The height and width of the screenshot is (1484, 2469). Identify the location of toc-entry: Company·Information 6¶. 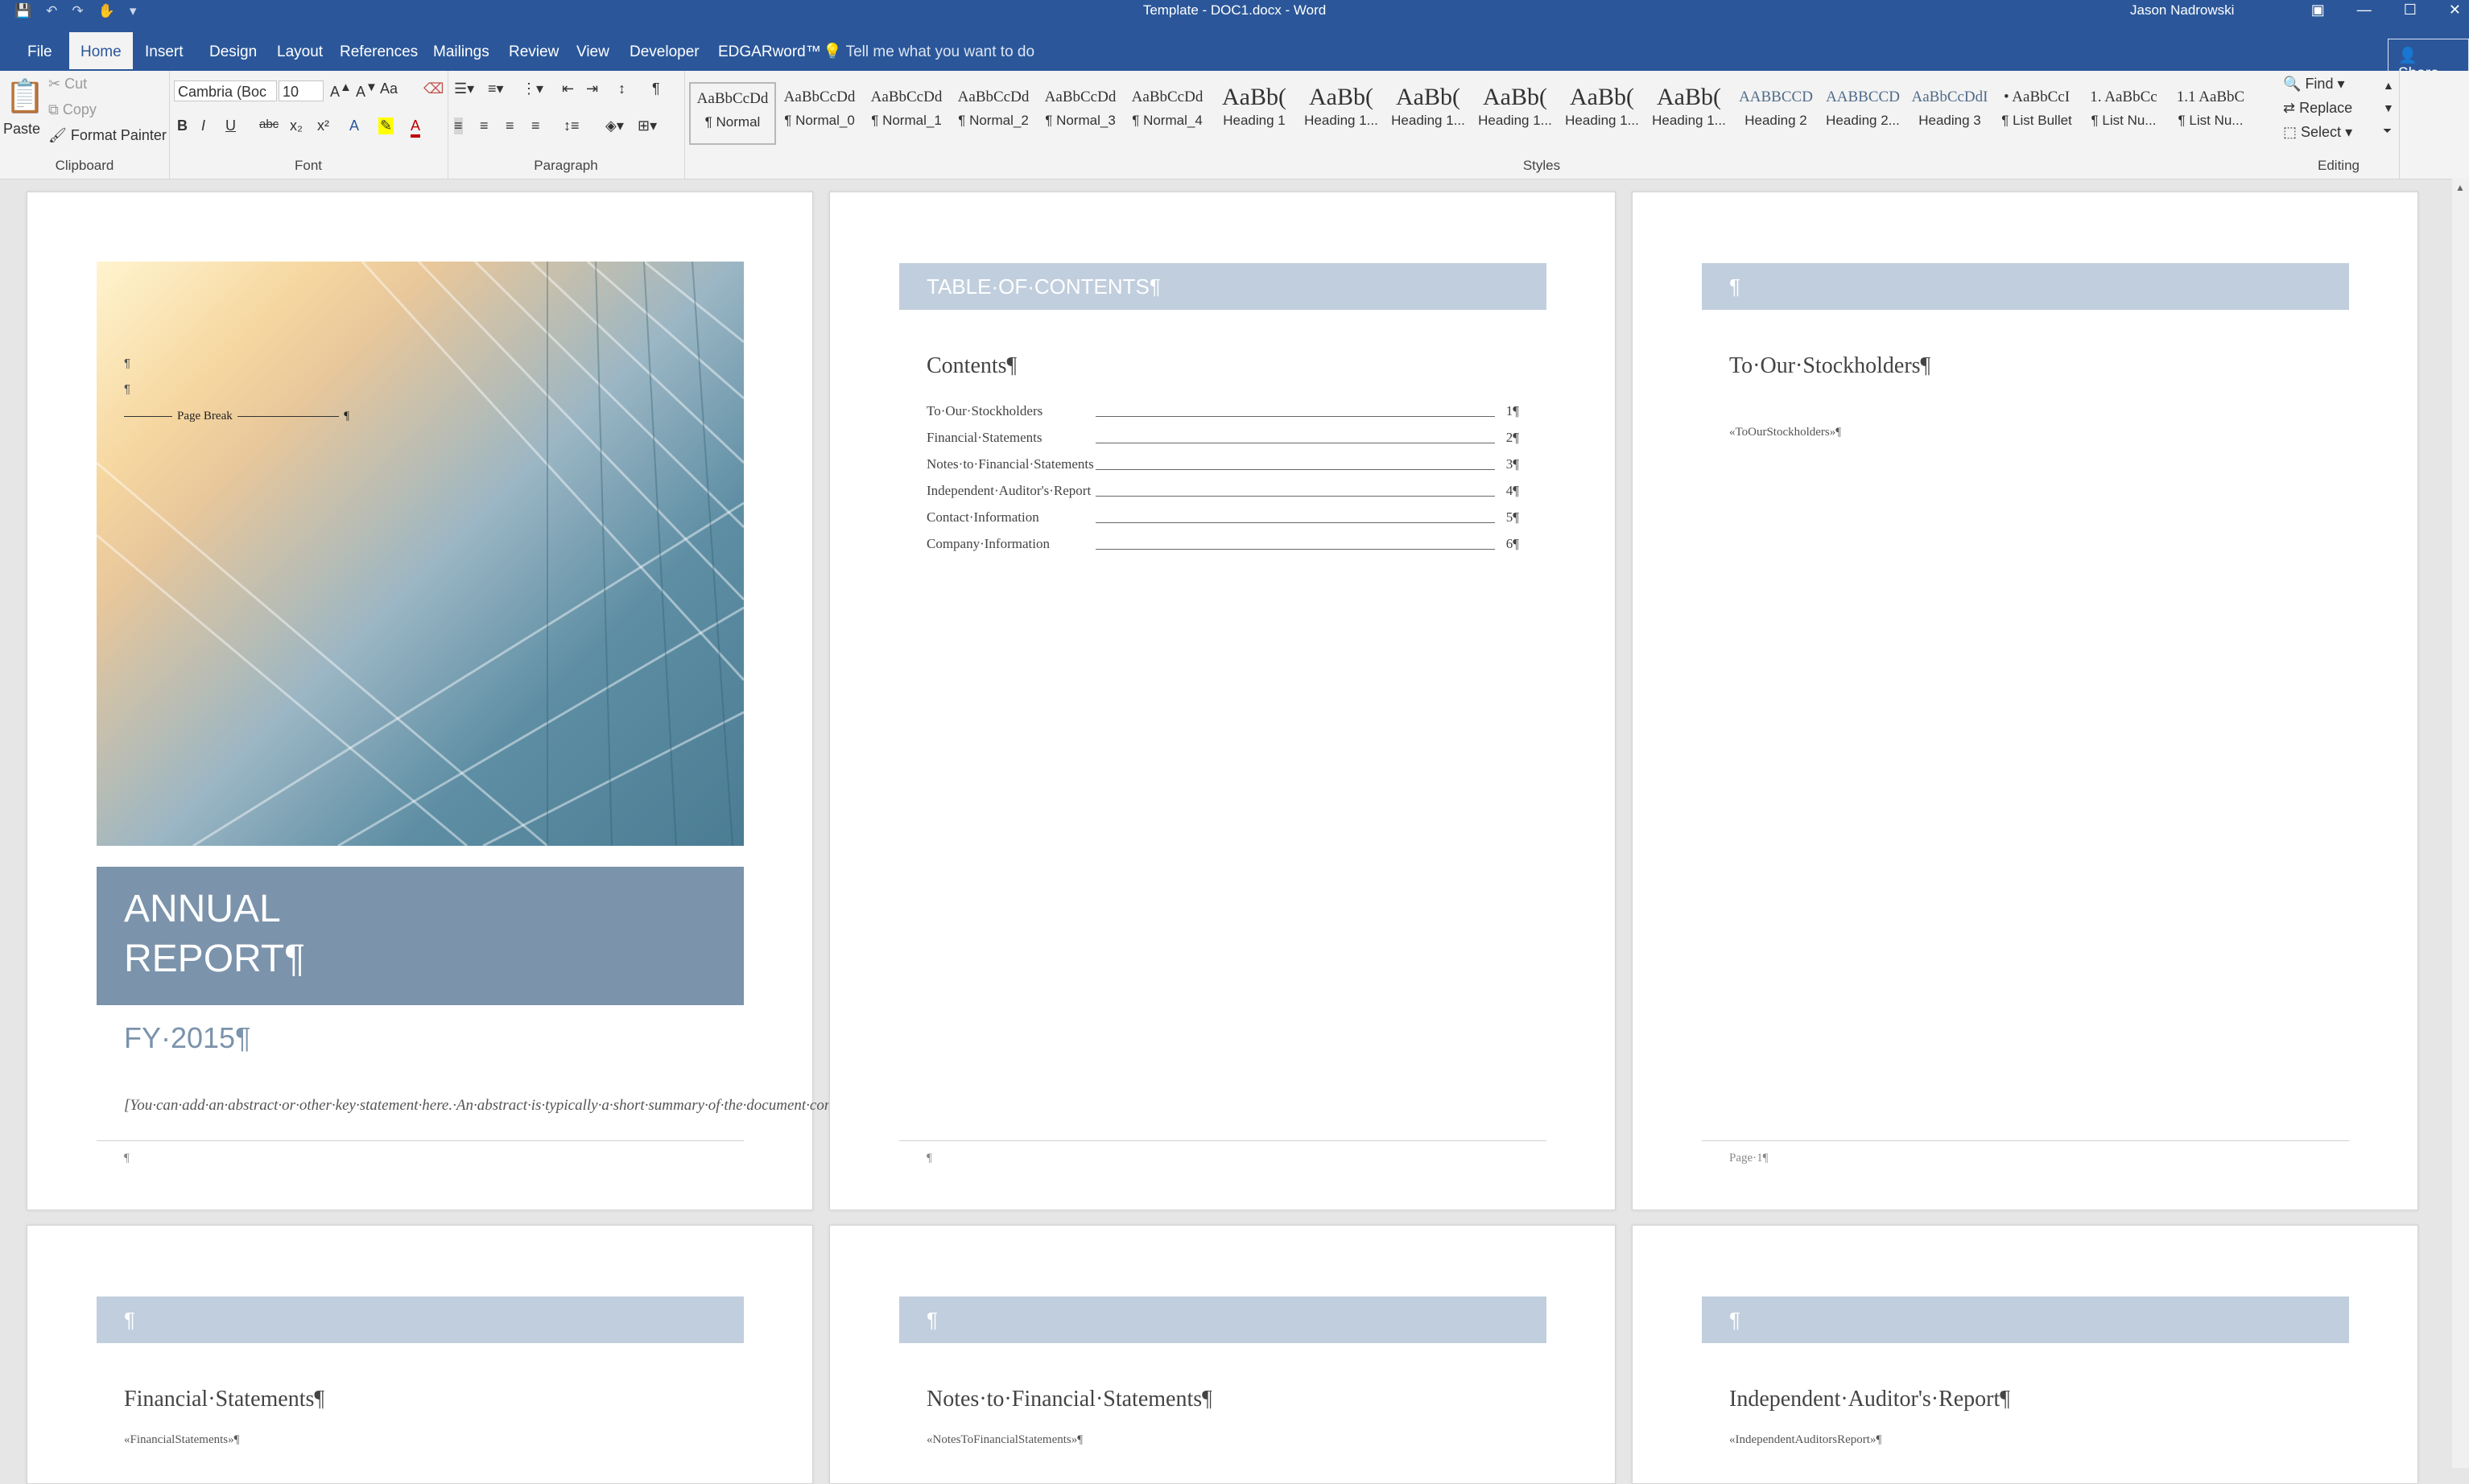
(1223, 545).